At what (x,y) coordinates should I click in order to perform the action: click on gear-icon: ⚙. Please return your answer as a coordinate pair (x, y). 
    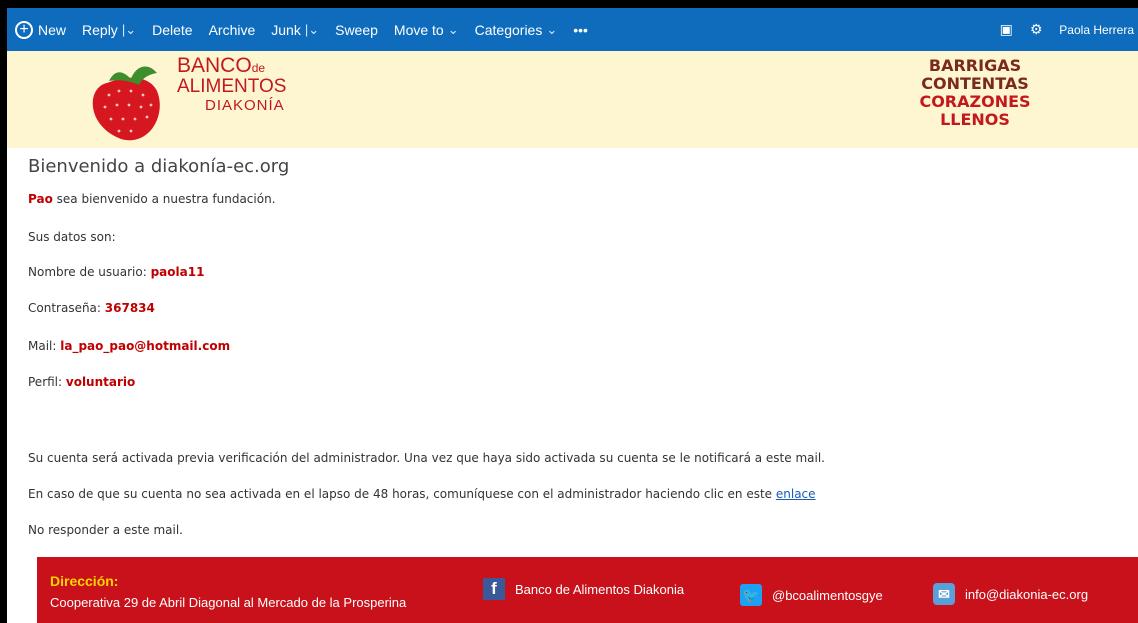
    Looking at the image, I should click on (1036, 29).